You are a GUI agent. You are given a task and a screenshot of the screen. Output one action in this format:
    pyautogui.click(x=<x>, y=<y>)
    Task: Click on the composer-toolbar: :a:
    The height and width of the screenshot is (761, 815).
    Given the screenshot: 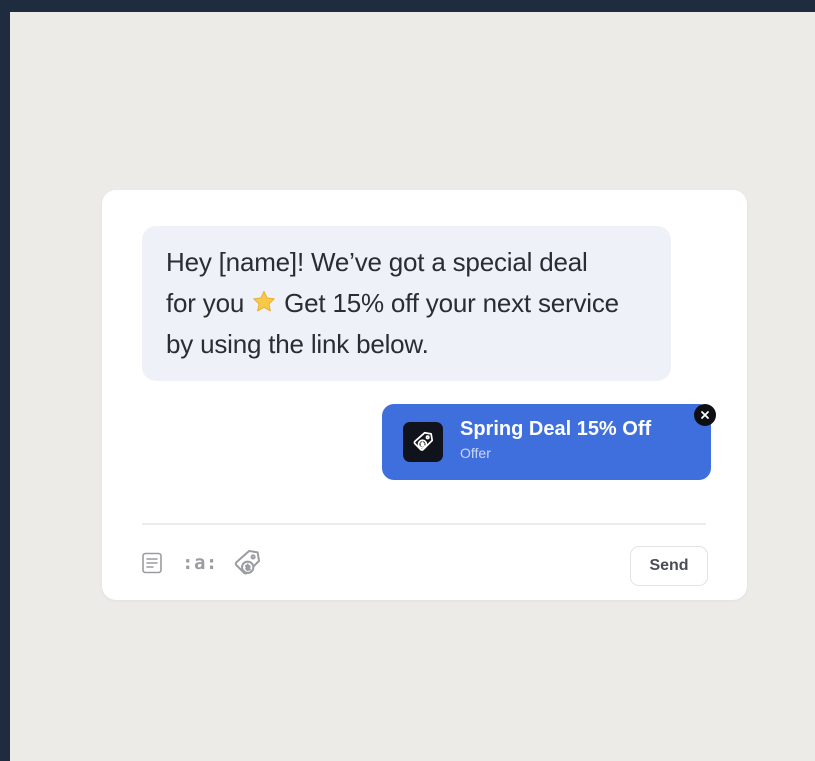 What is the action you would take?
    pyautogui.click(x=201, y=563)
    